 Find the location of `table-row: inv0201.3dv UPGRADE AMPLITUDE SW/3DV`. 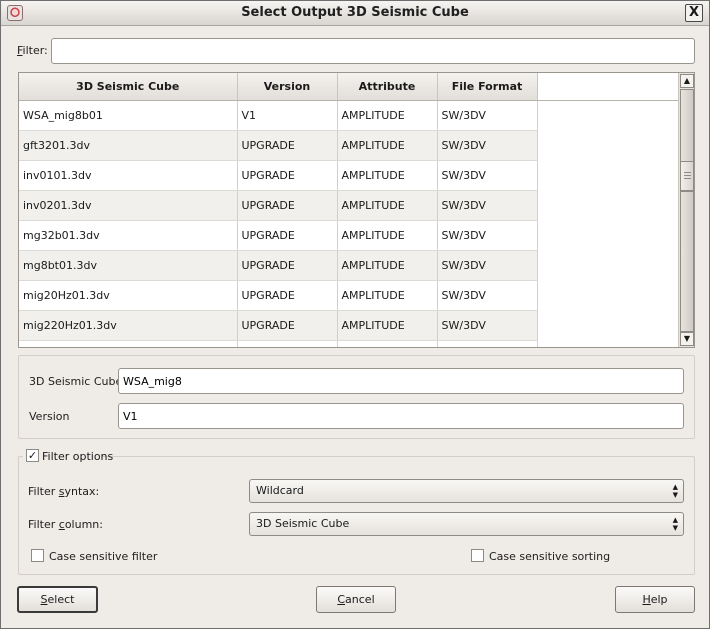

table-row: inv0201.3dv UPGRADE AMPLITUDE SW/3DV is located at coordinates (349, 205).